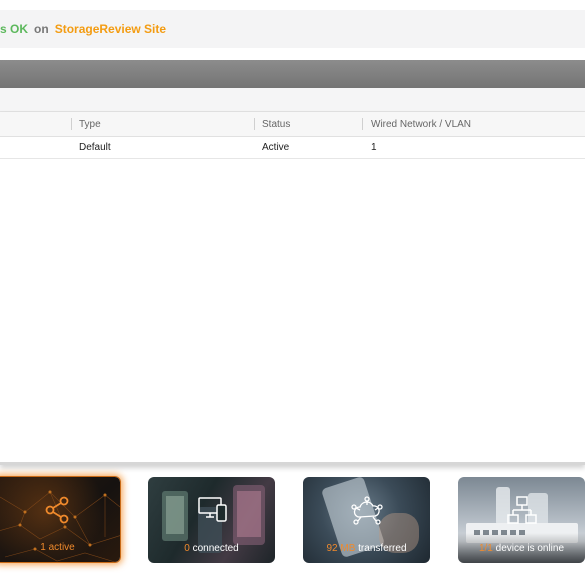  What do you see at coordinates (215, 548) in the screenshot?
I see `clients-label: connected` at bounding box center [215, 548].